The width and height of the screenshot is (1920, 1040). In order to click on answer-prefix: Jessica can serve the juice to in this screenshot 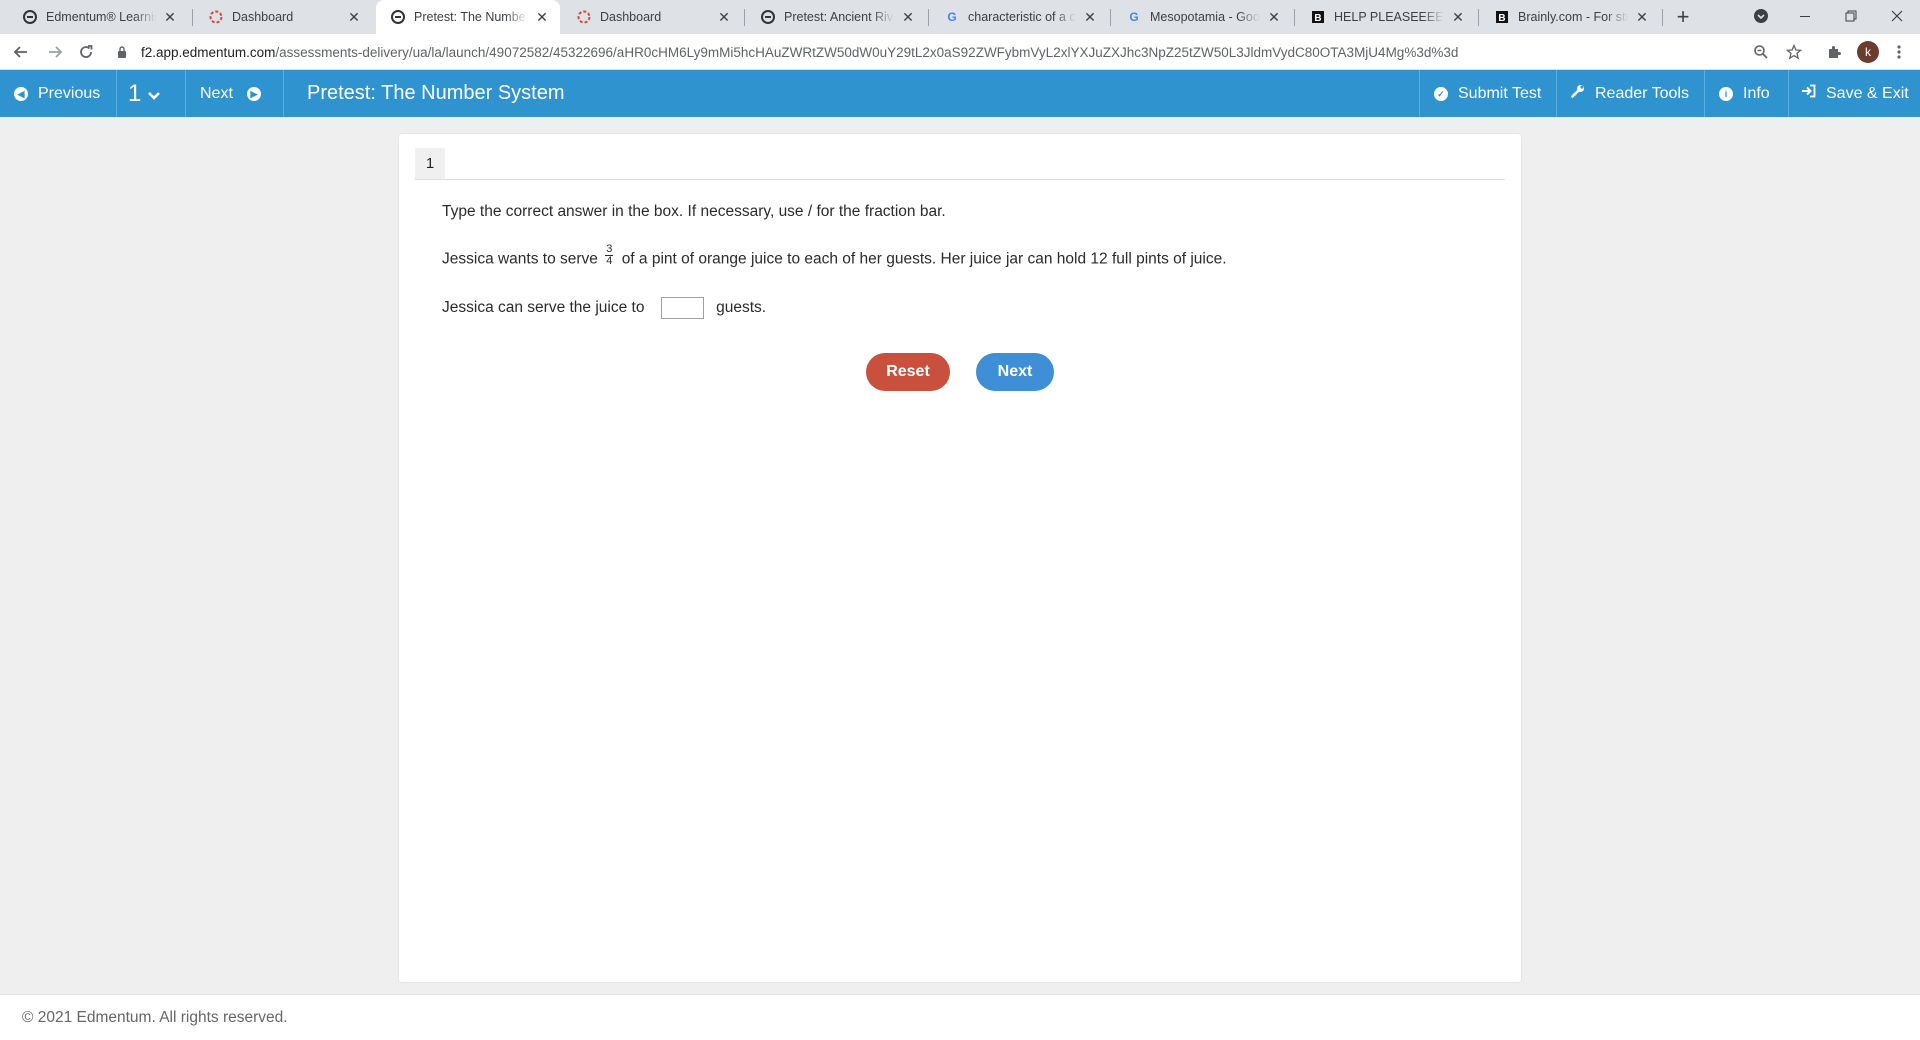, I will do `click(543, 308)`.